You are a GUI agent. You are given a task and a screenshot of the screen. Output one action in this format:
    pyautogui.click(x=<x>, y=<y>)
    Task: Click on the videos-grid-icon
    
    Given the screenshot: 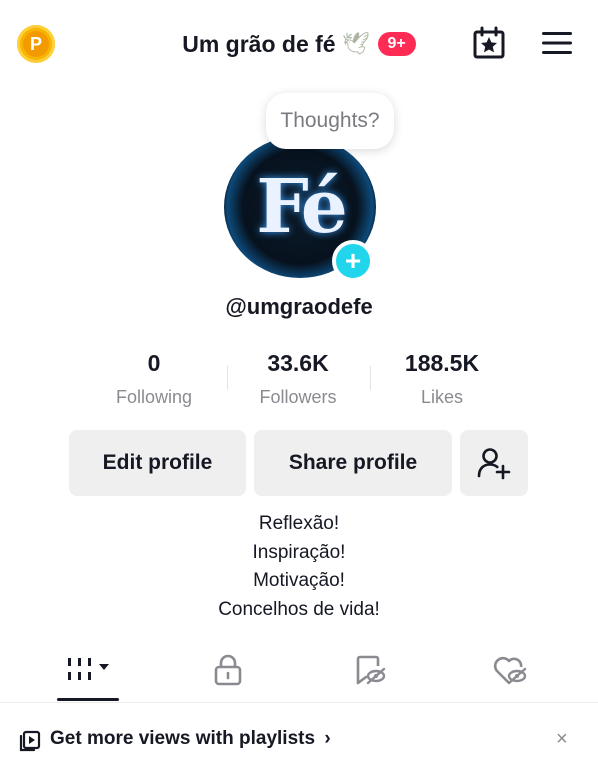 What is the action you would take?
    pyautogui.click(x=88, y=669)
    